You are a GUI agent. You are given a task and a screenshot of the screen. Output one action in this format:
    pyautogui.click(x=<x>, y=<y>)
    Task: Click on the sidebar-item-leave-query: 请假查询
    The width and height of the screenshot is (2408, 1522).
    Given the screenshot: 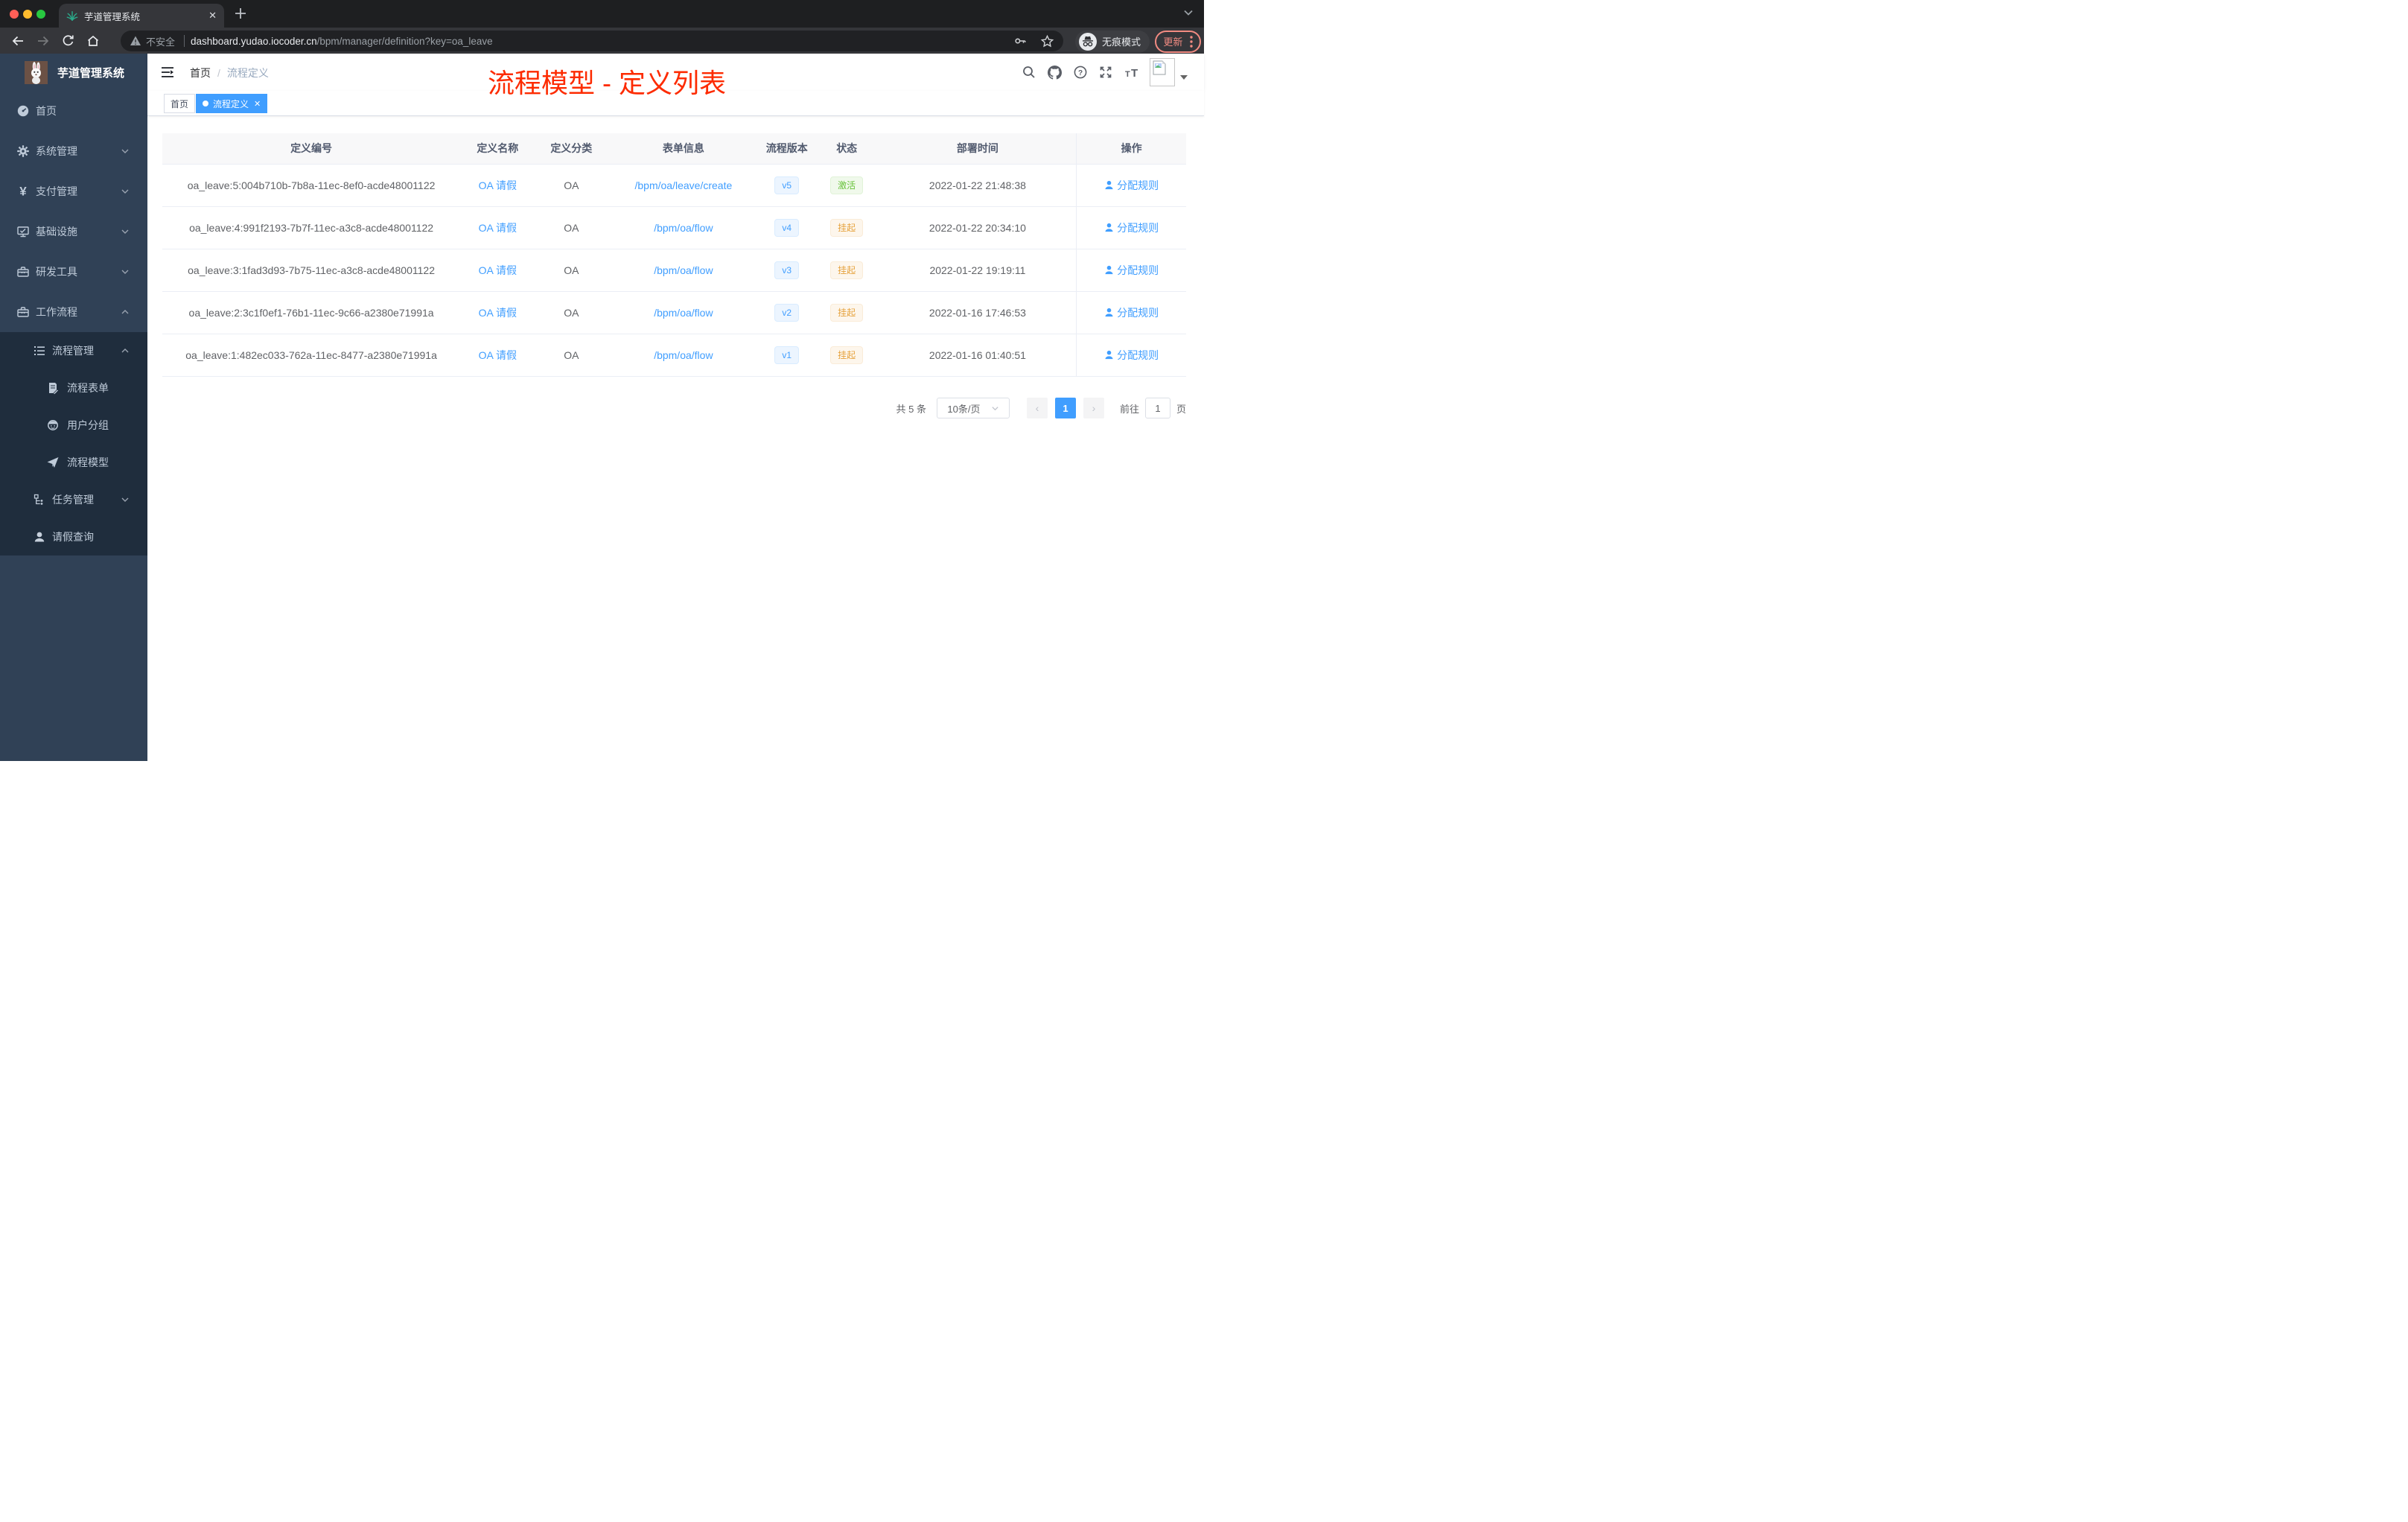 What is the action you would take?
    pyautogui.click(x=73, y=536)
    